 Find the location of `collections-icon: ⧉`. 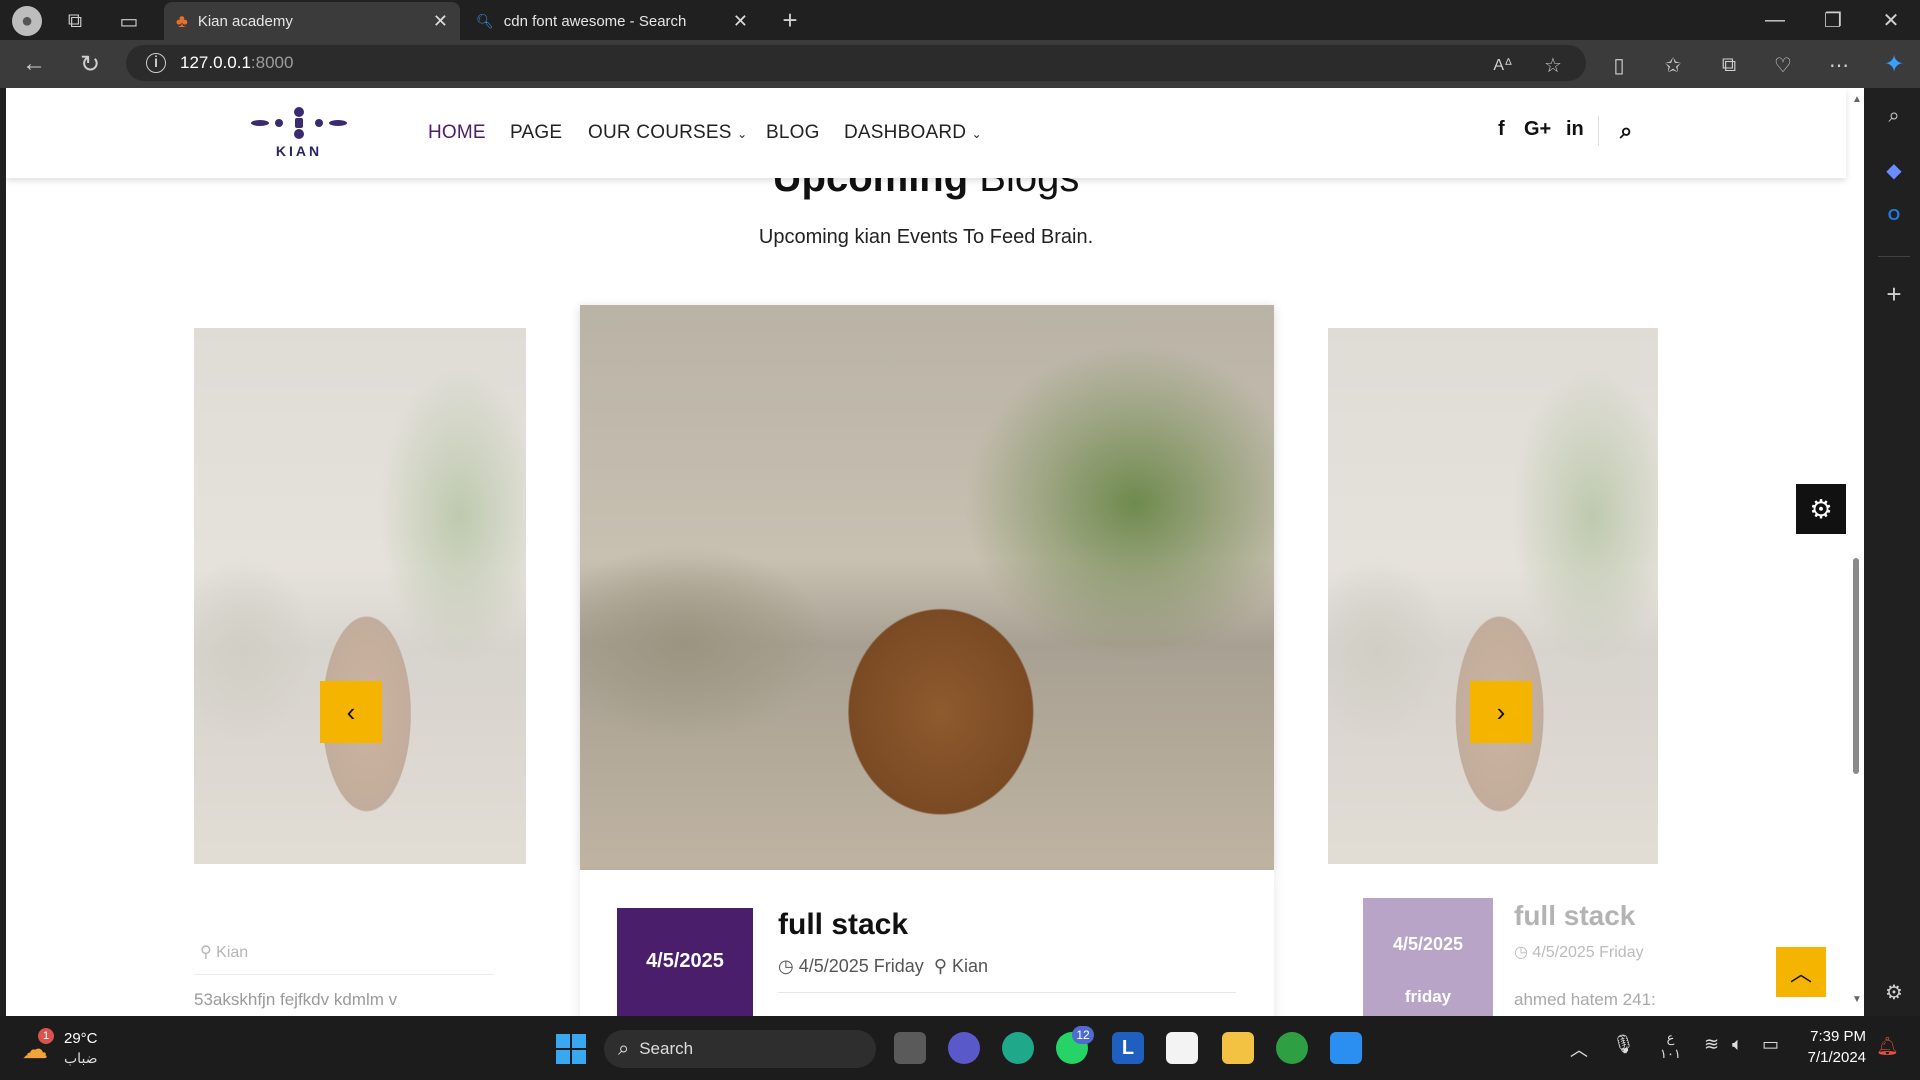

collections-icon: ⧉ is located at coordinates (1729, 65).